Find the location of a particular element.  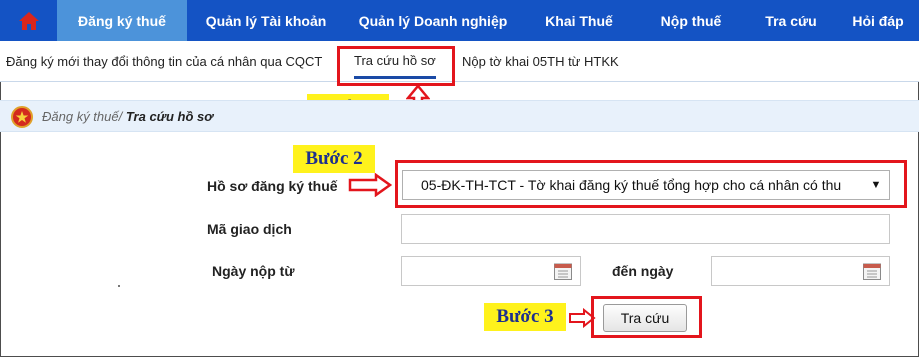

ma-giao-dich-label: Mã giao dịch is located at coordinates (249, 229).